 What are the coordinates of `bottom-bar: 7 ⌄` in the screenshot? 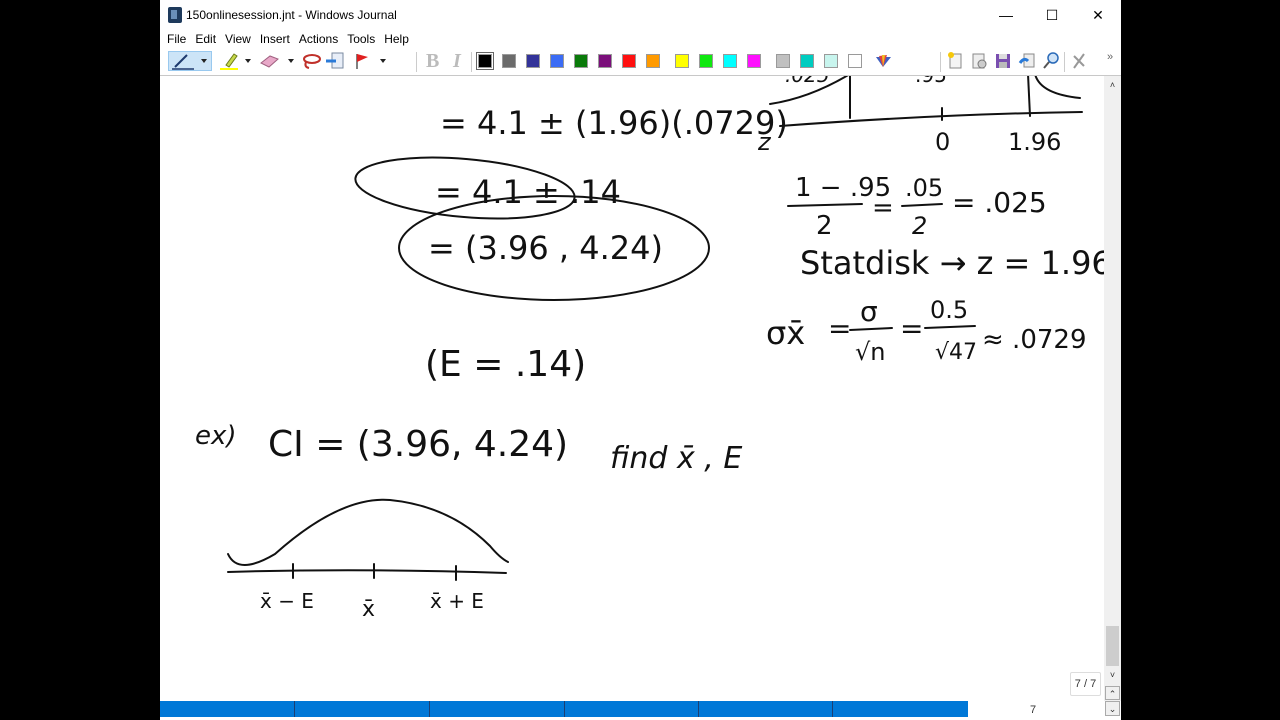 It's located at (640, 710).